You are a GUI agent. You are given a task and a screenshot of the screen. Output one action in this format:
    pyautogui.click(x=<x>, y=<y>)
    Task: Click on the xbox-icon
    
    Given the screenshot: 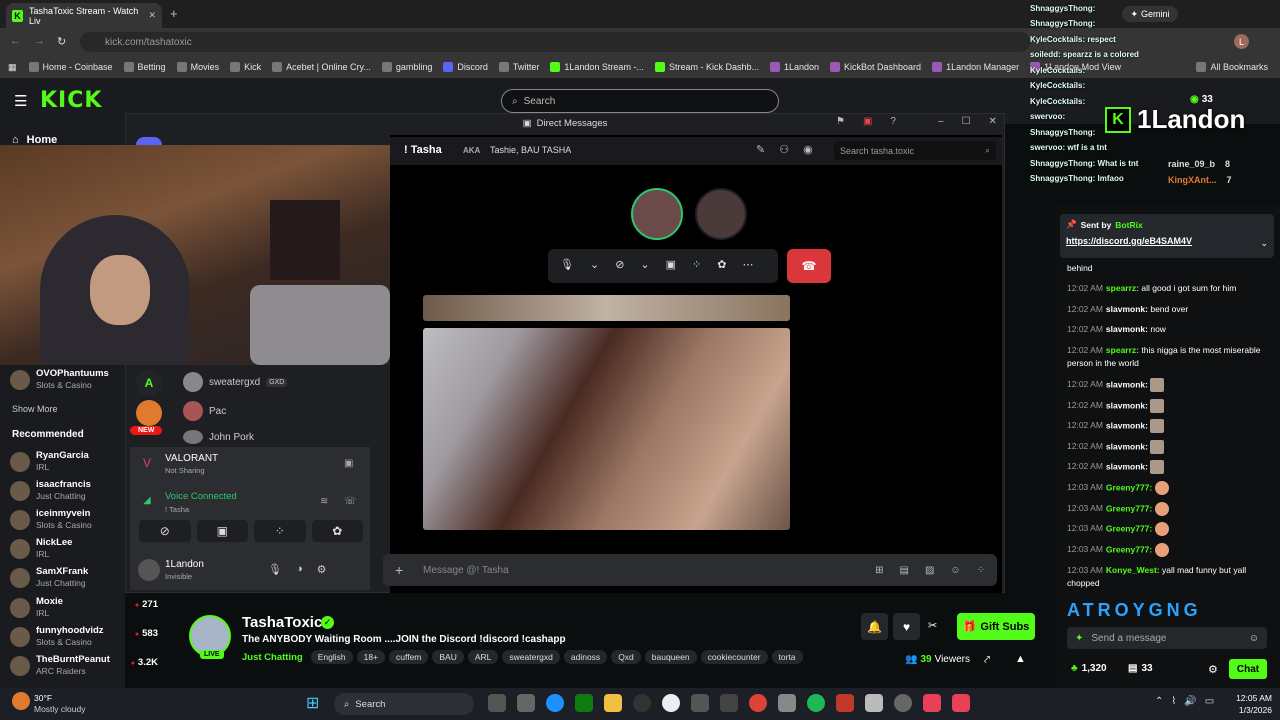 What is the action you would take?
    pyautogui.click(x=584, y=703)
    